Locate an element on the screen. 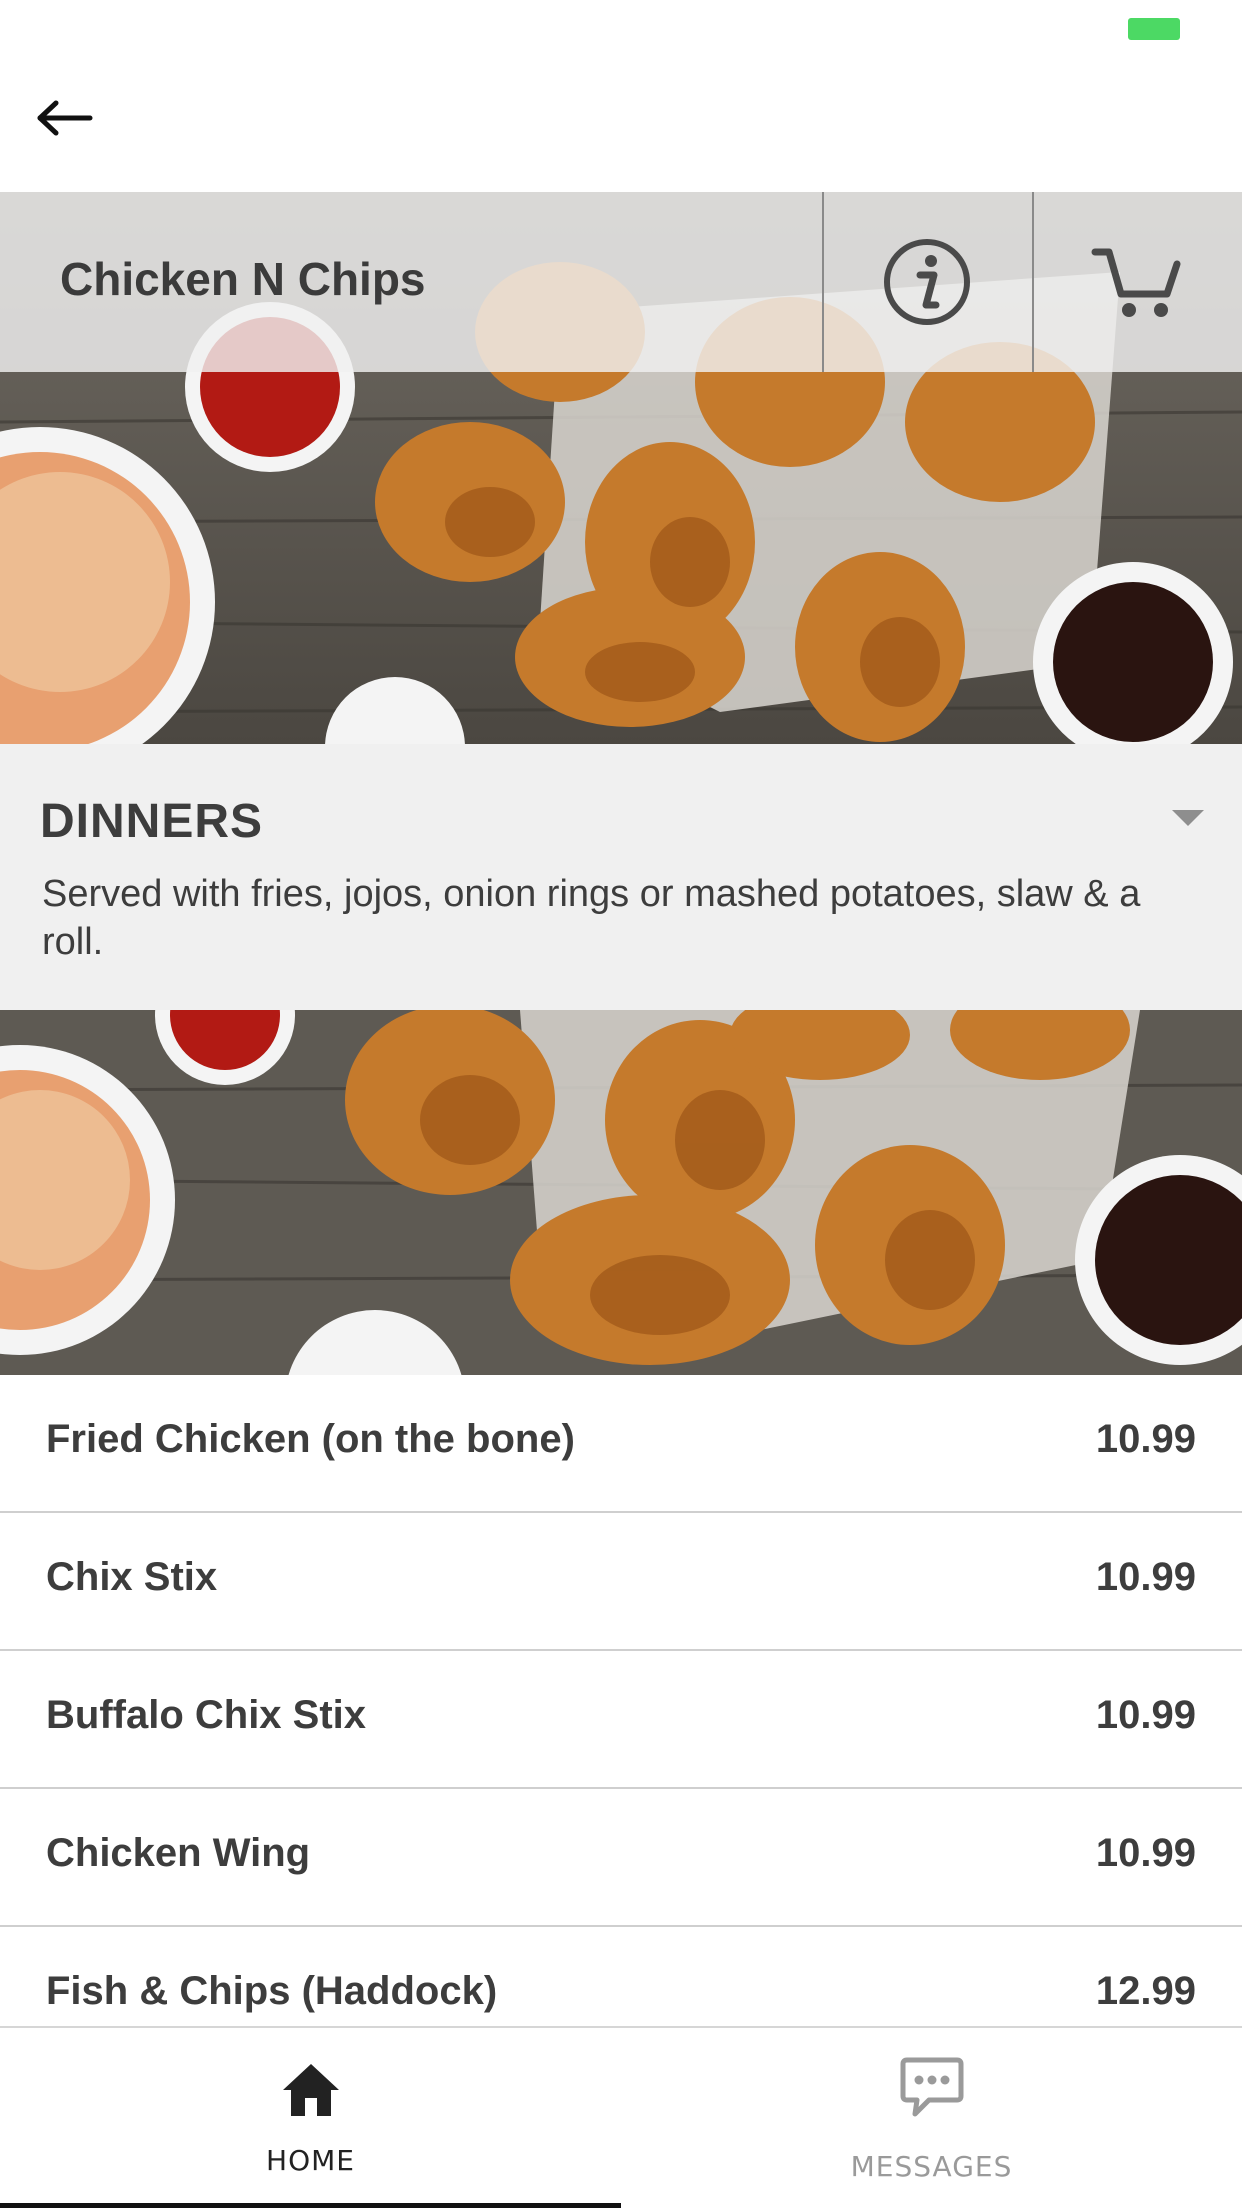  status-bar is located at coordinates (621, 31).